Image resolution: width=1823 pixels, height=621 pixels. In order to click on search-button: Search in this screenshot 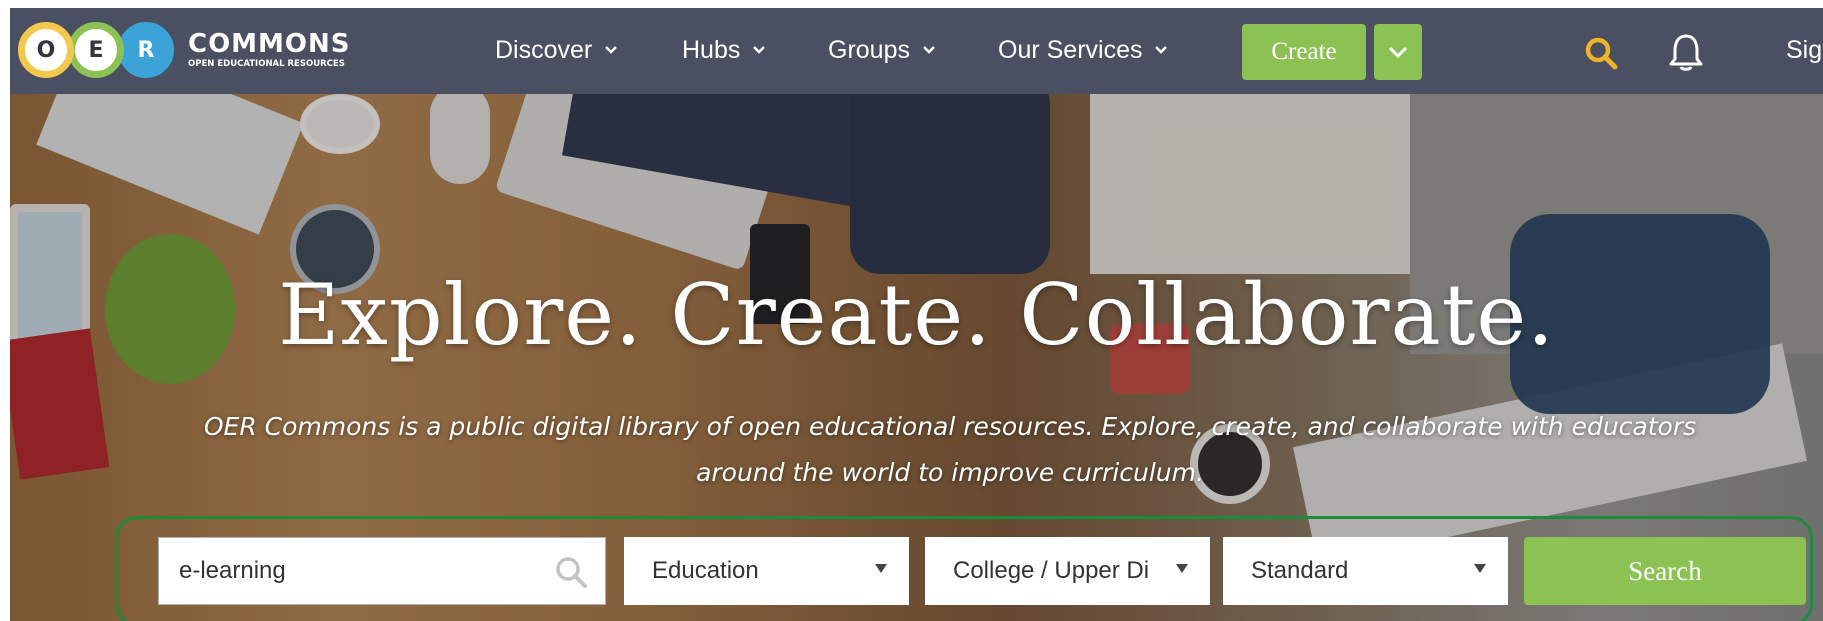, I will do `click(1665, 571)`.